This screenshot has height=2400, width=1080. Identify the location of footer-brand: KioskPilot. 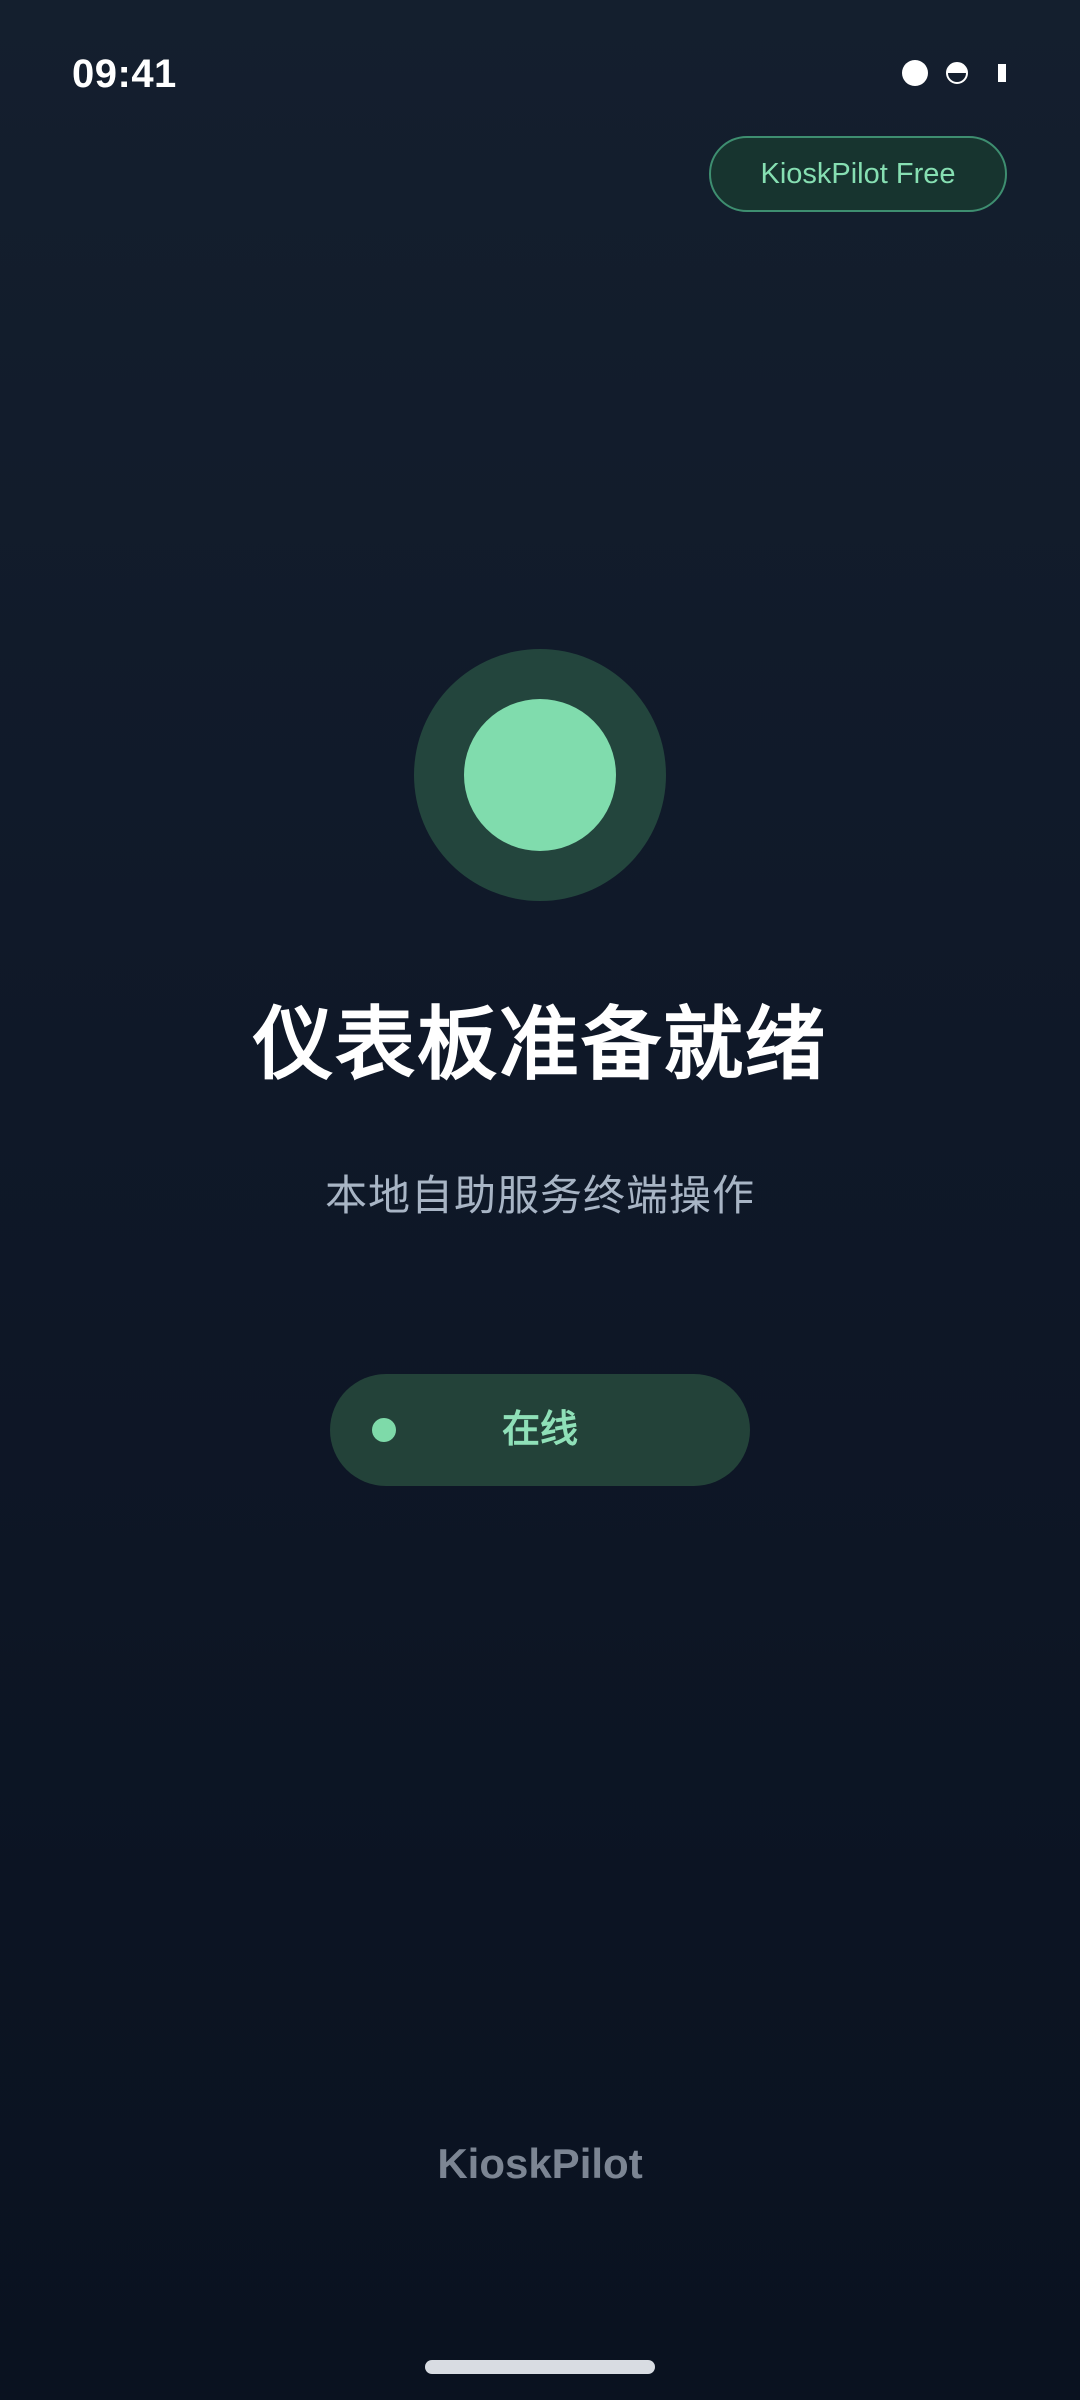
(540, 2163).